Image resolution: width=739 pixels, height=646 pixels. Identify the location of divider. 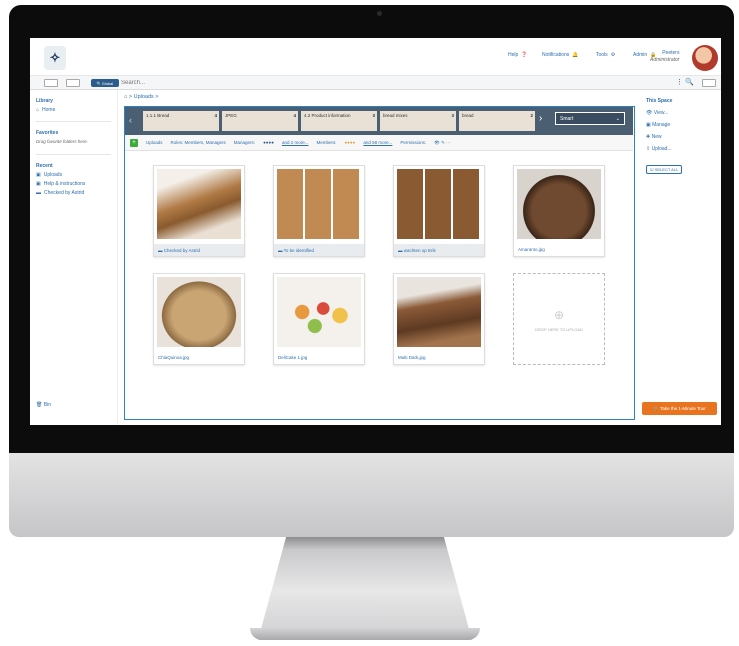
(73, 154).